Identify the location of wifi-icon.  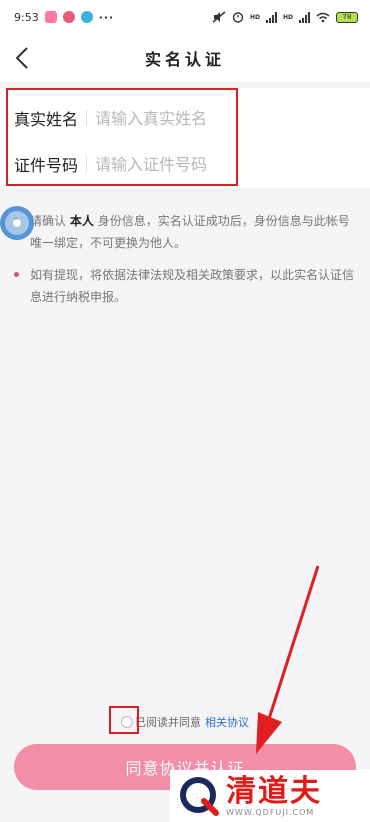
(323, 17).